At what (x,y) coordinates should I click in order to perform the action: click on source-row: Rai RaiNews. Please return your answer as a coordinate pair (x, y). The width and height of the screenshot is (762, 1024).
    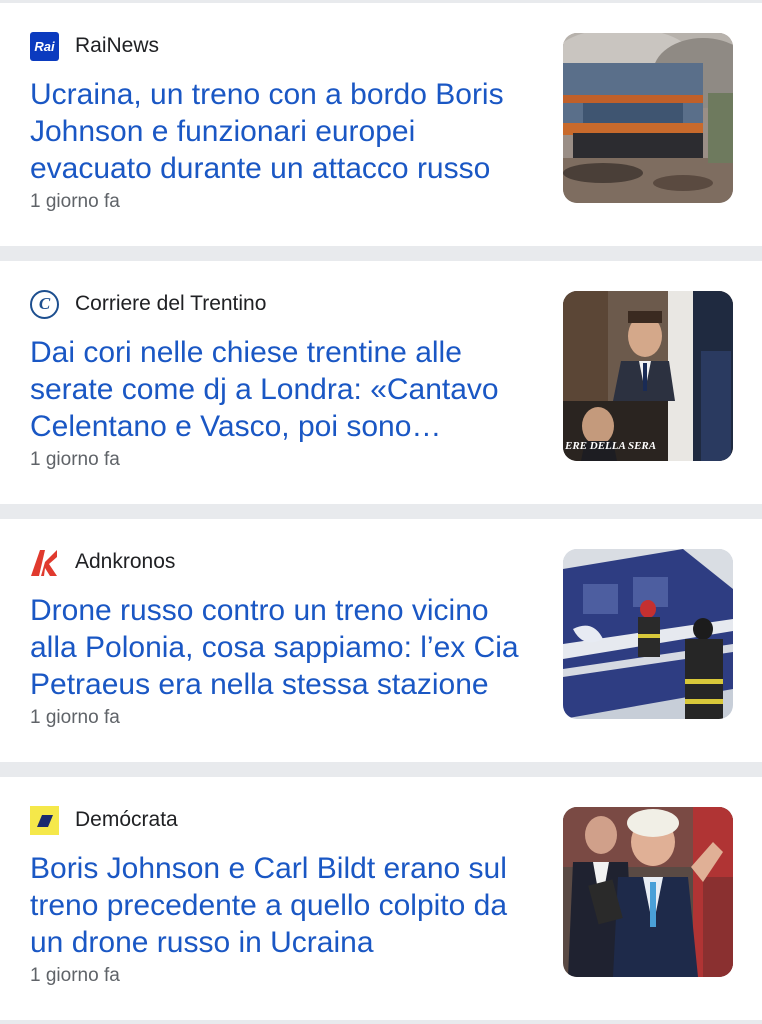
    Looking at the image, I should click on (94, 46).